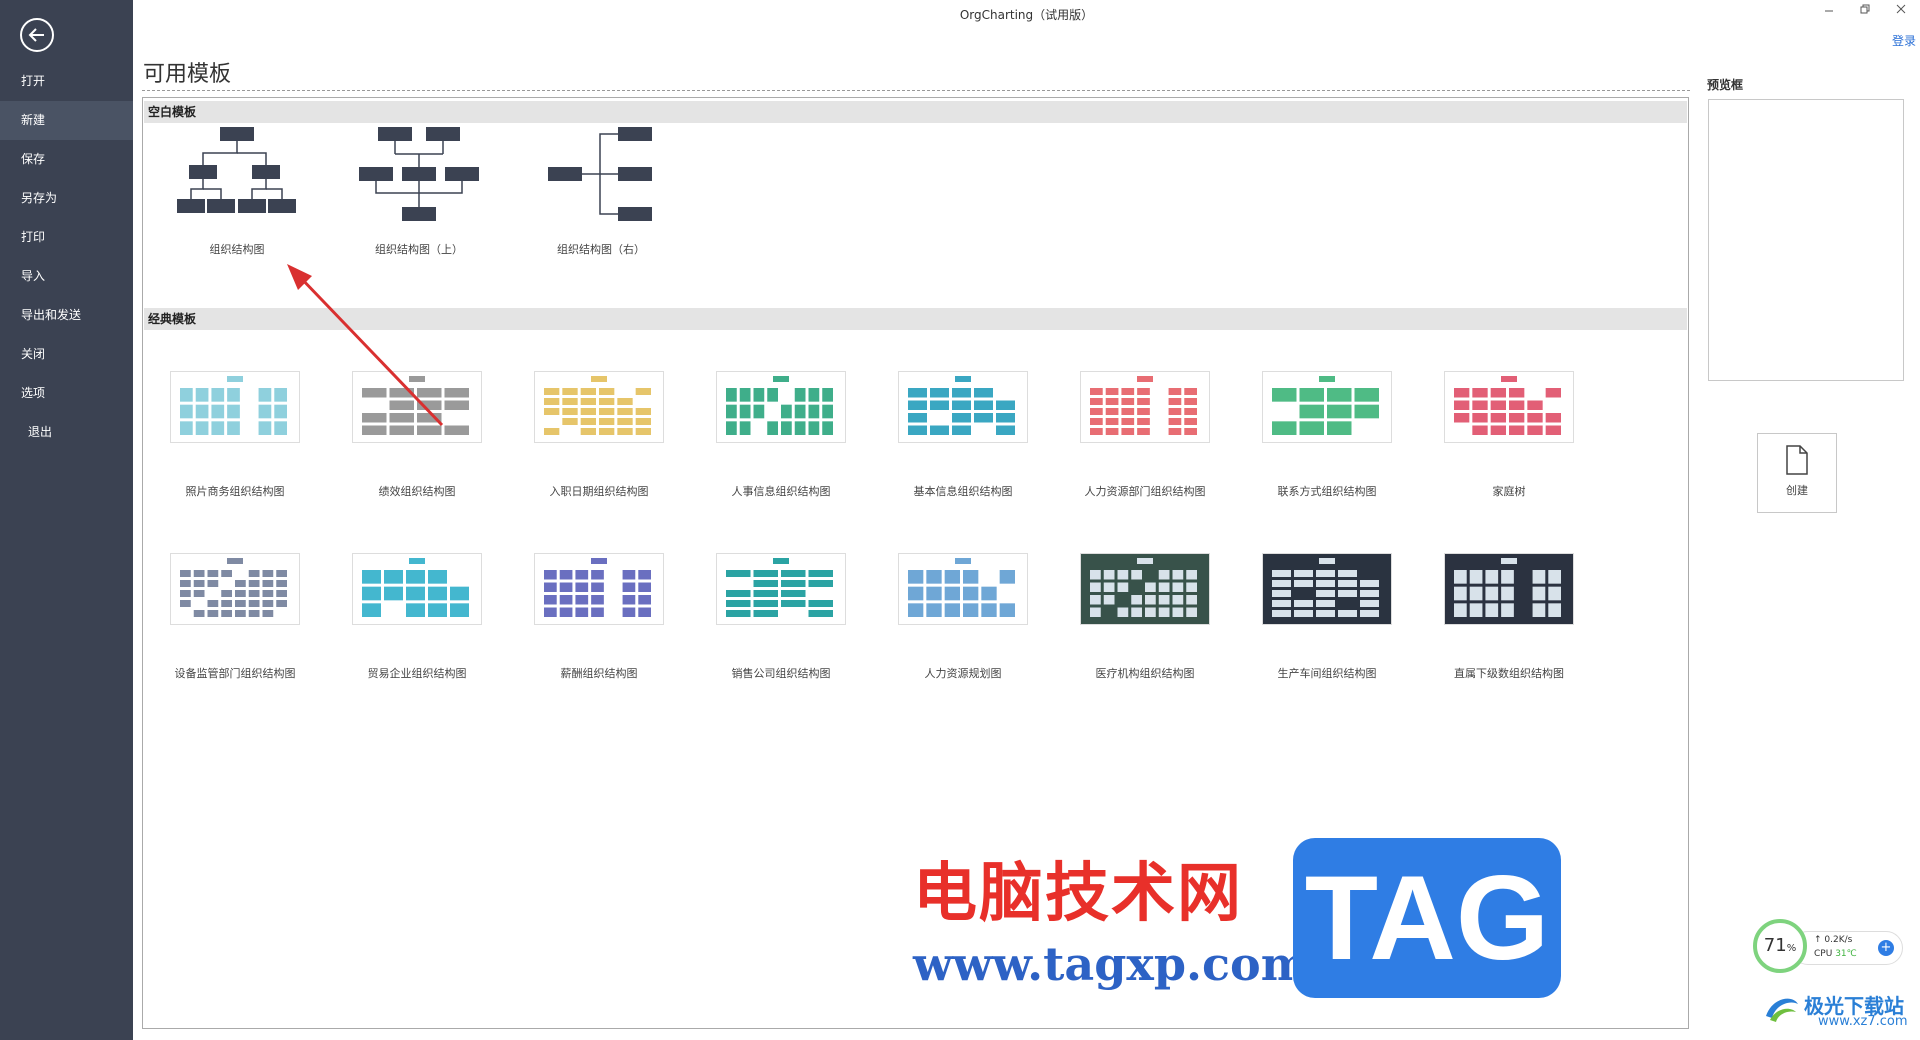  Describe the element at coordinates (1026, 15) in the screenshot. I see `window-title: OrgCharting（试用版）` at that location.